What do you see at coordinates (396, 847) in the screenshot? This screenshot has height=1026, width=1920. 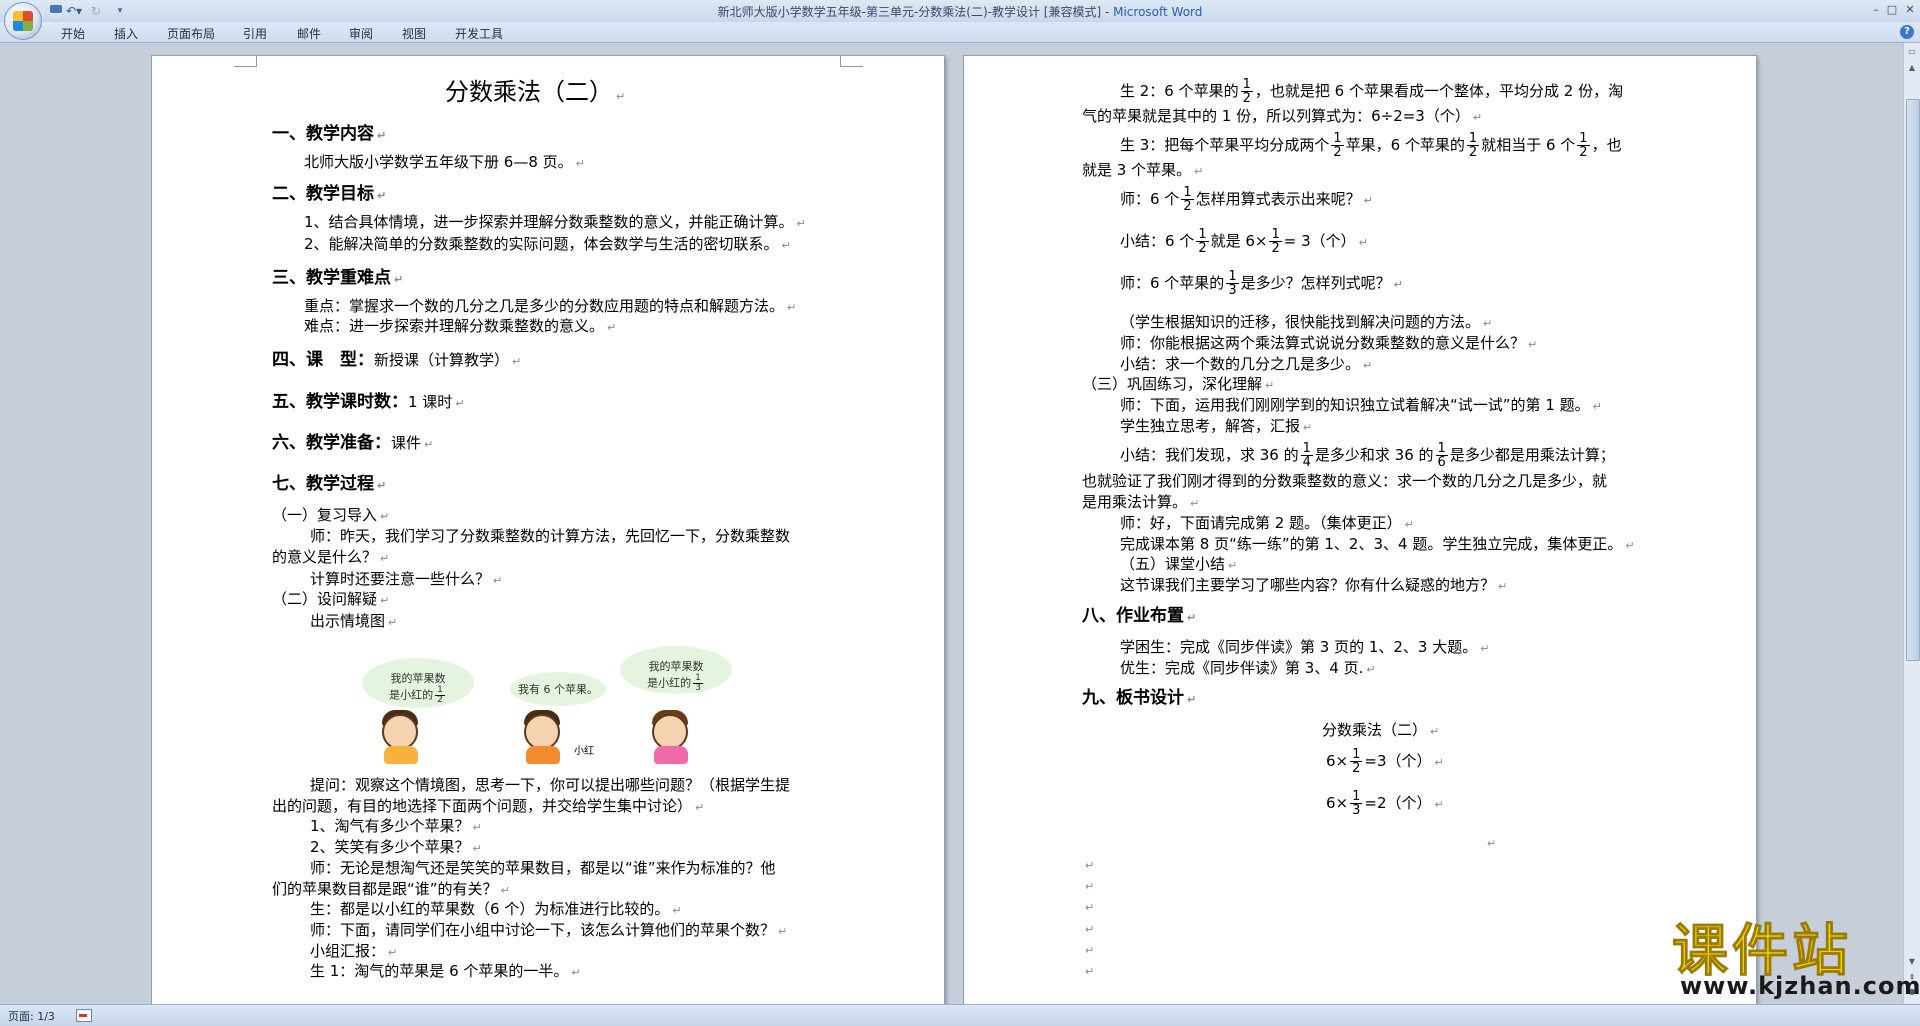 I see `text-line: 2、笑笑有多少个苹果？ ↵` at bounding box center [396, 847].